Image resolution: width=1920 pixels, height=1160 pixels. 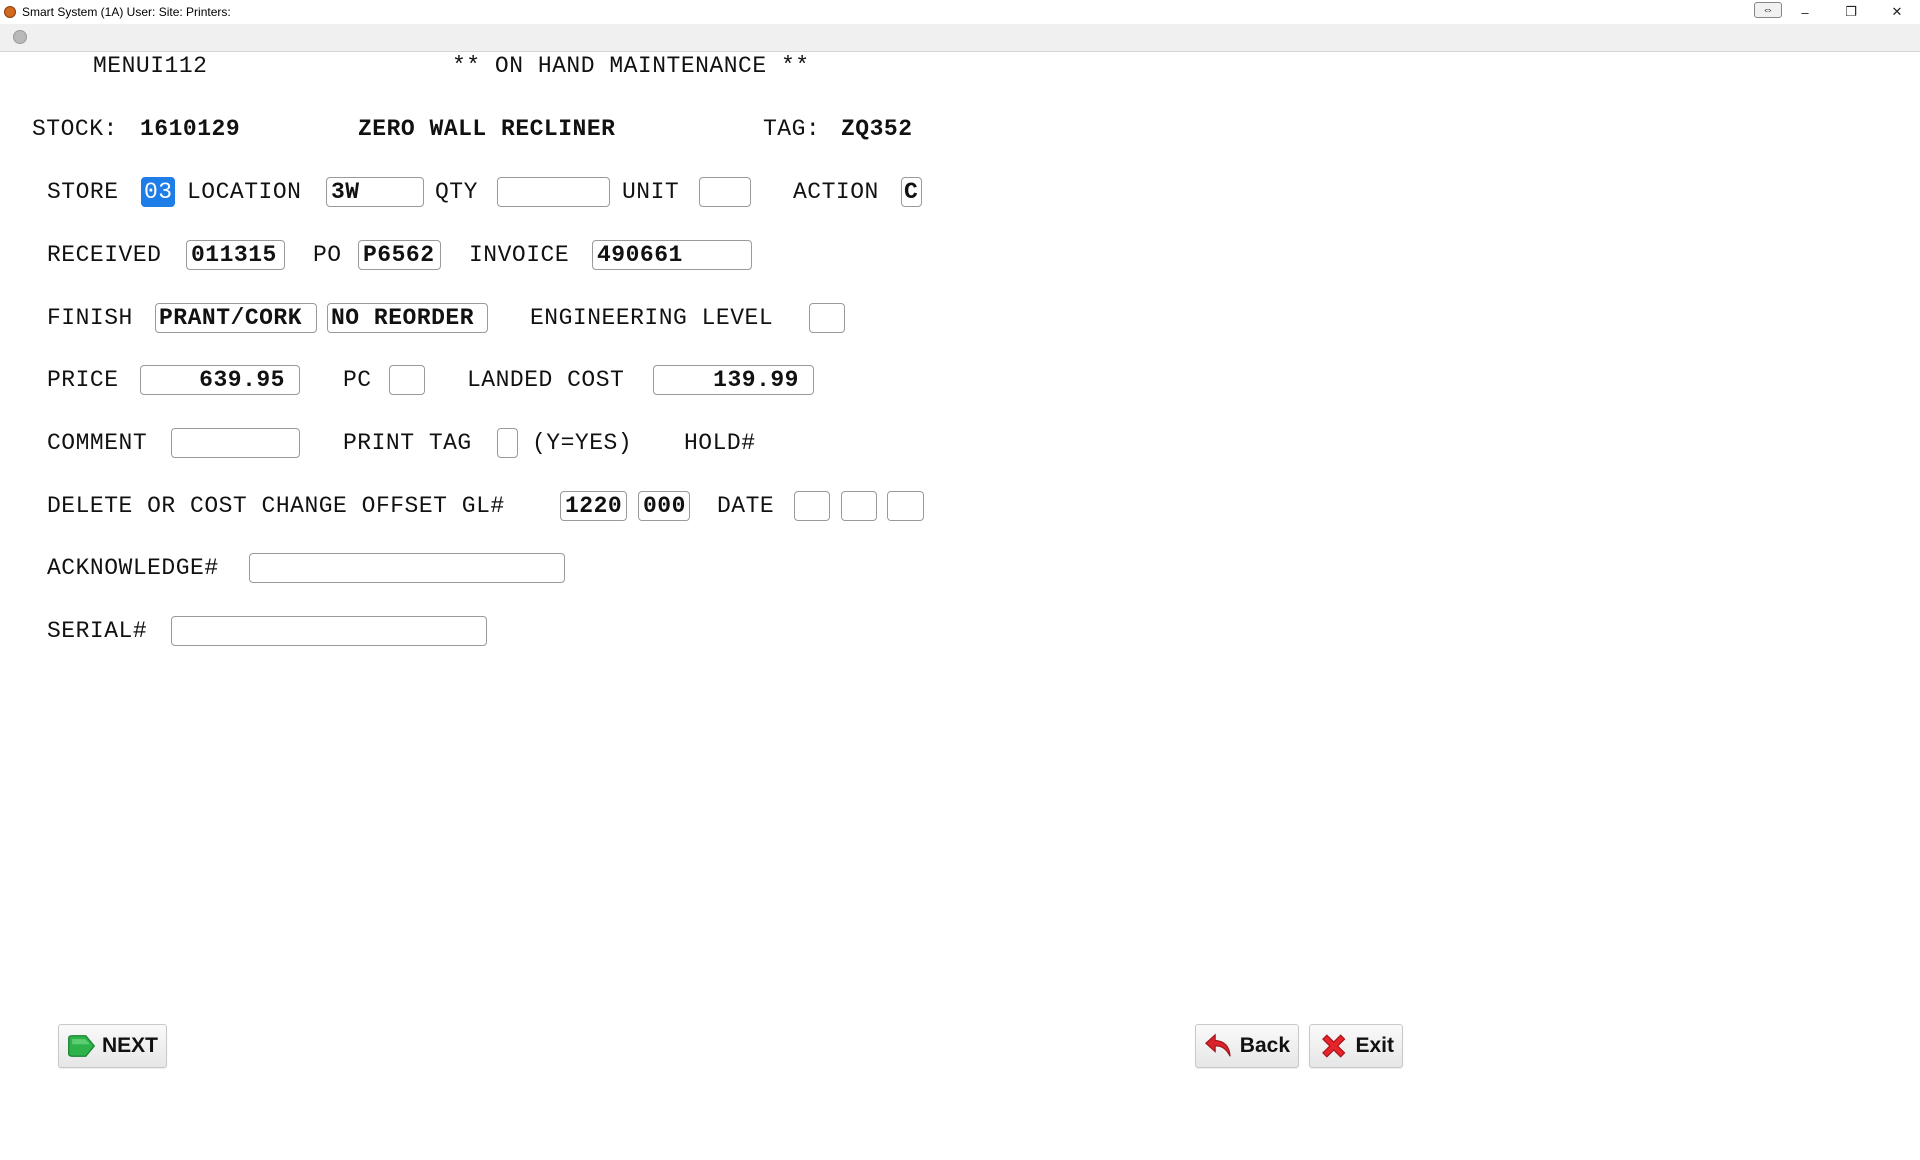 I want to click on landed-cost-label: LANDED COST, so click(x=546, y=380).